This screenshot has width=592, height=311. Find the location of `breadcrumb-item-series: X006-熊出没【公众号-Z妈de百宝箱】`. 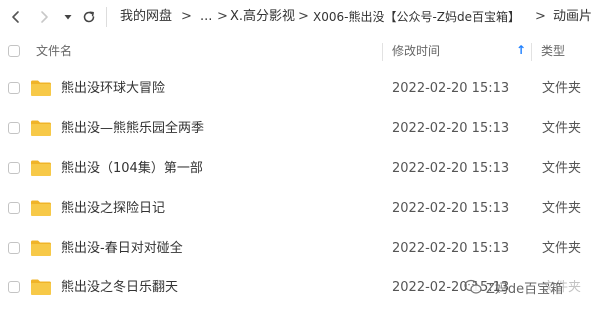

breadcrumb-item-series: X006-熊出没【公众号-Z妈de百宝箱】 is located at coordinates (416, 17).